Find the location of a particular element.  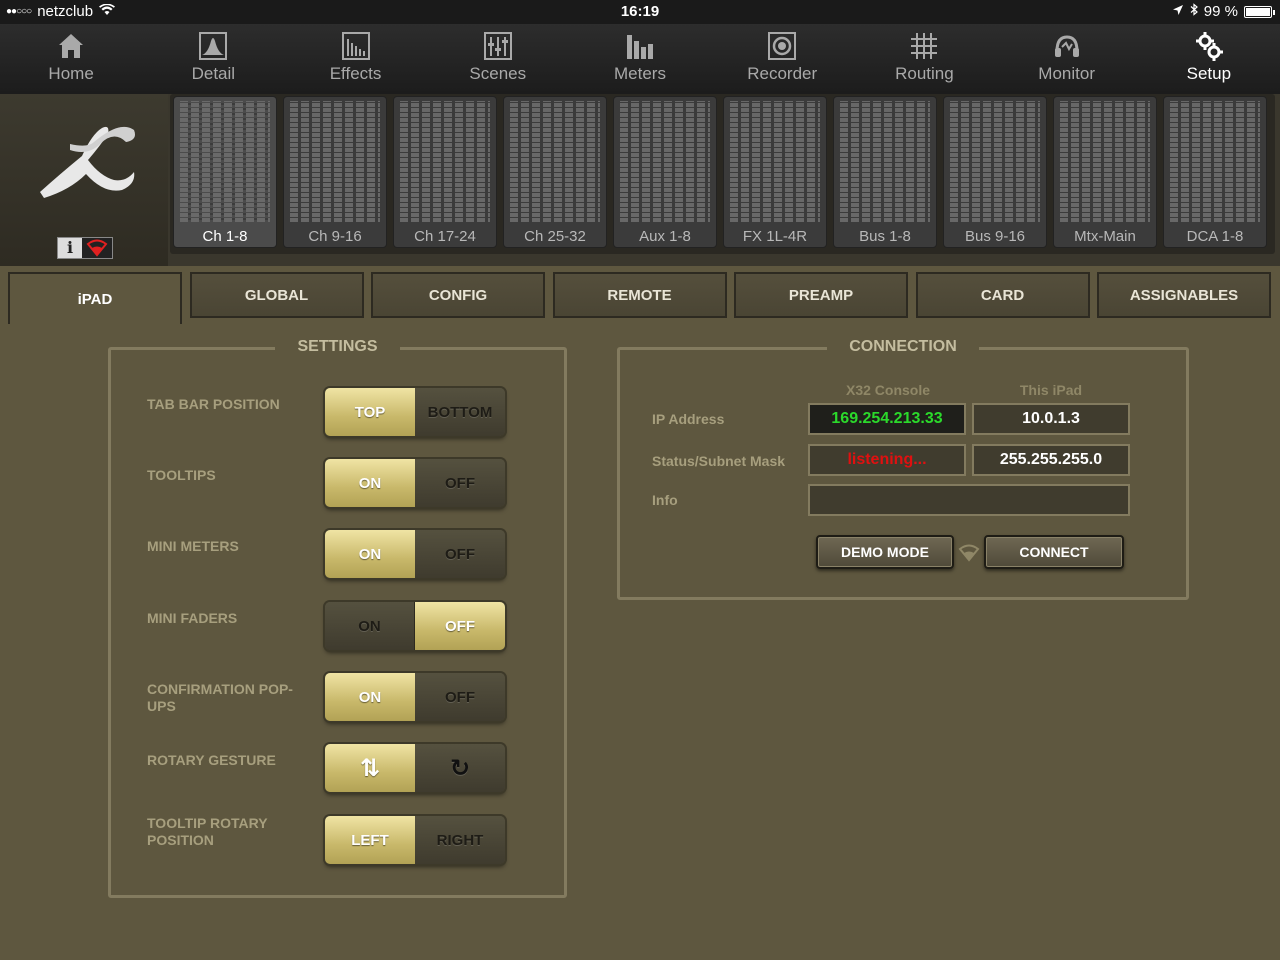

nav-home: Home is located at coordinates (71, 59).